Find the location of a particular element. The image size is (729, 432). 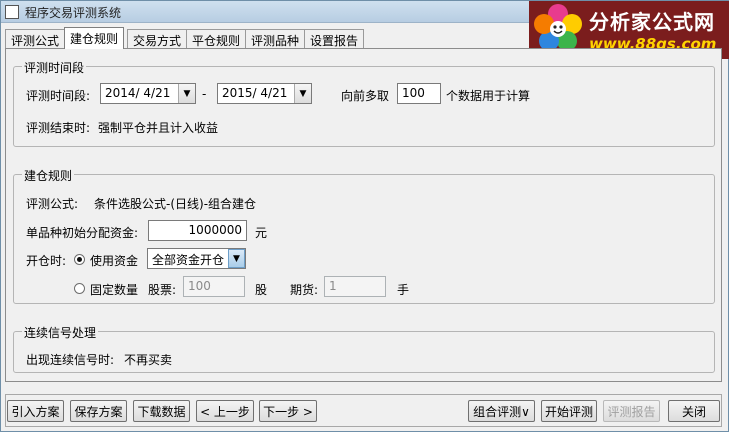

save-scheme-button: 保存方案 is located at coordinates (98, 411).